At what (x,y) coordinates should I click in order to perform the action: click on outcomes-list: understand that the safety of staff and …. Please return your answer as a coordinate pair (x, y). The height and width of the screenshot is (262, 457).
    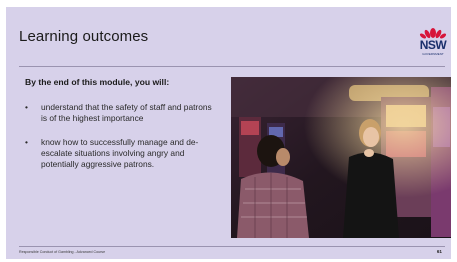
    Looking at the image, I should click on (122, 142).